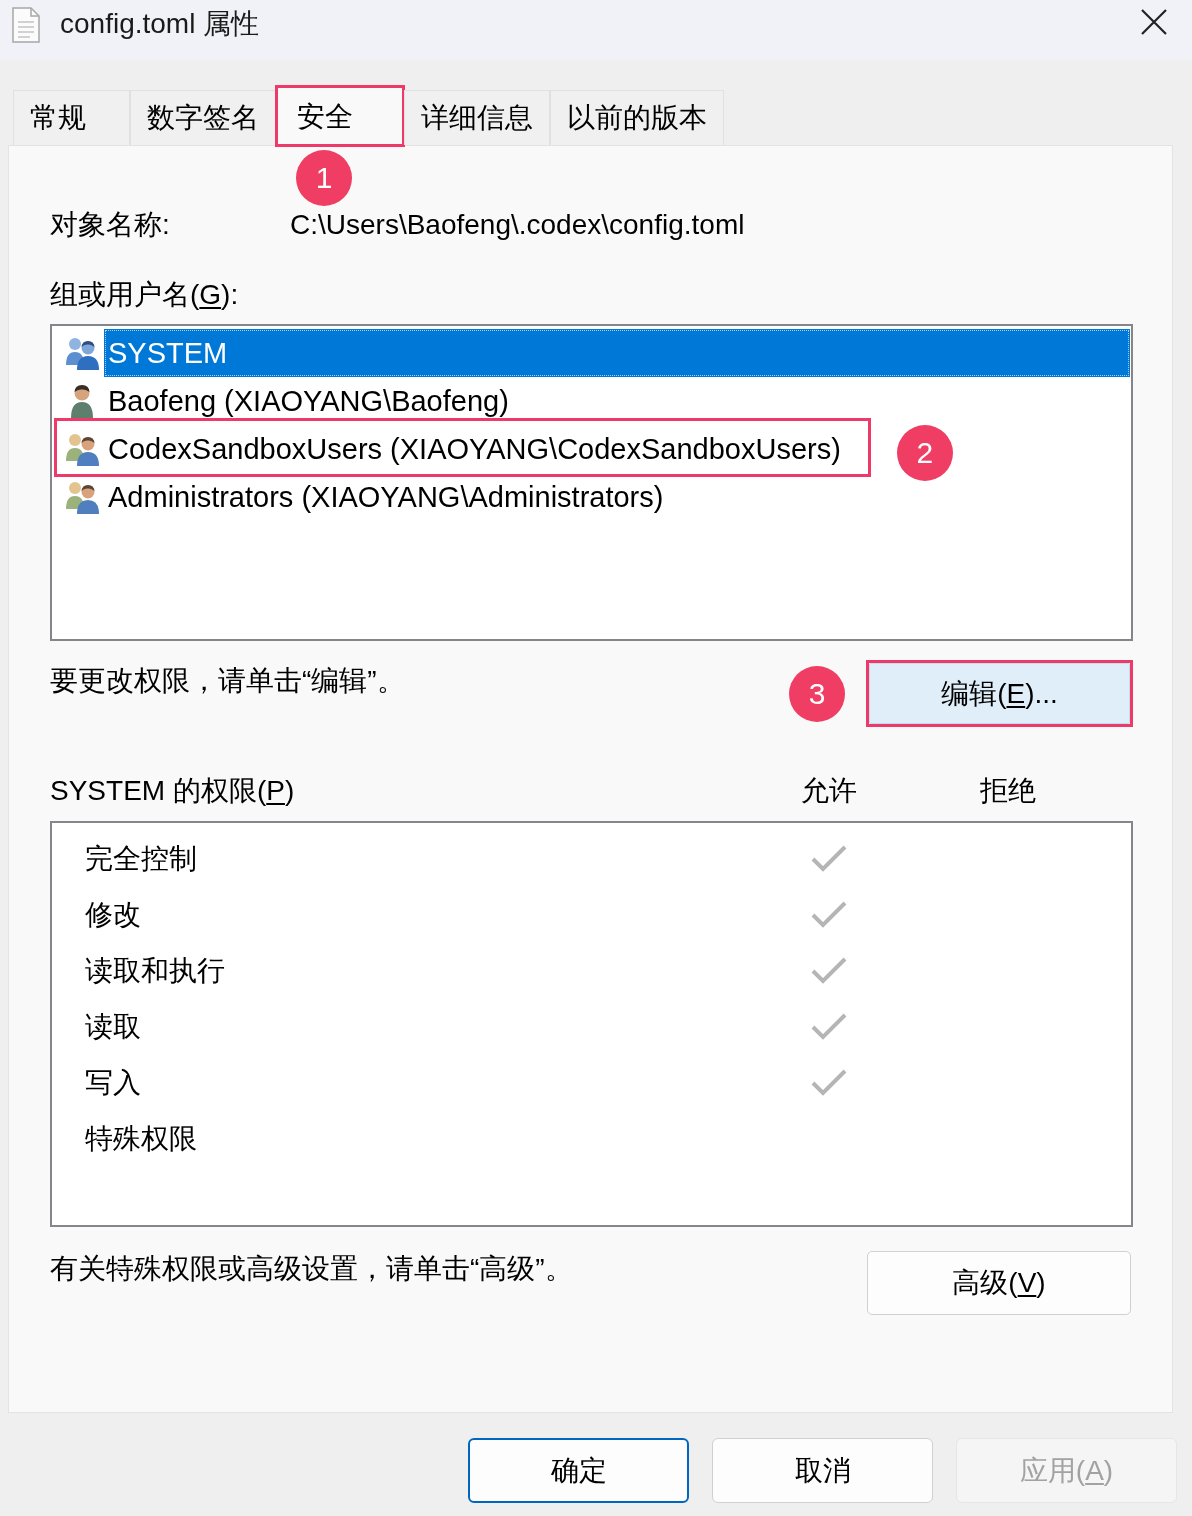 This screenshot has width=1192, height=1516. I want to click on permission-name: 修改, so click(113, 915).